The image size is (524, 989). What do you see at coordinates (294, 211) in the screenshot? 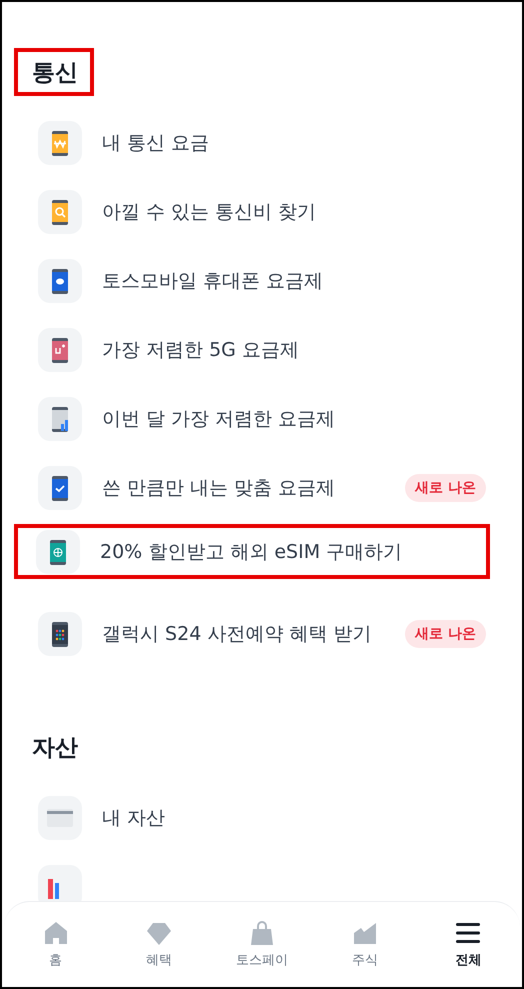
I see `menu-item-label: 아낄 수 있는 통신비 찾기` at bounding box center [294, 211].